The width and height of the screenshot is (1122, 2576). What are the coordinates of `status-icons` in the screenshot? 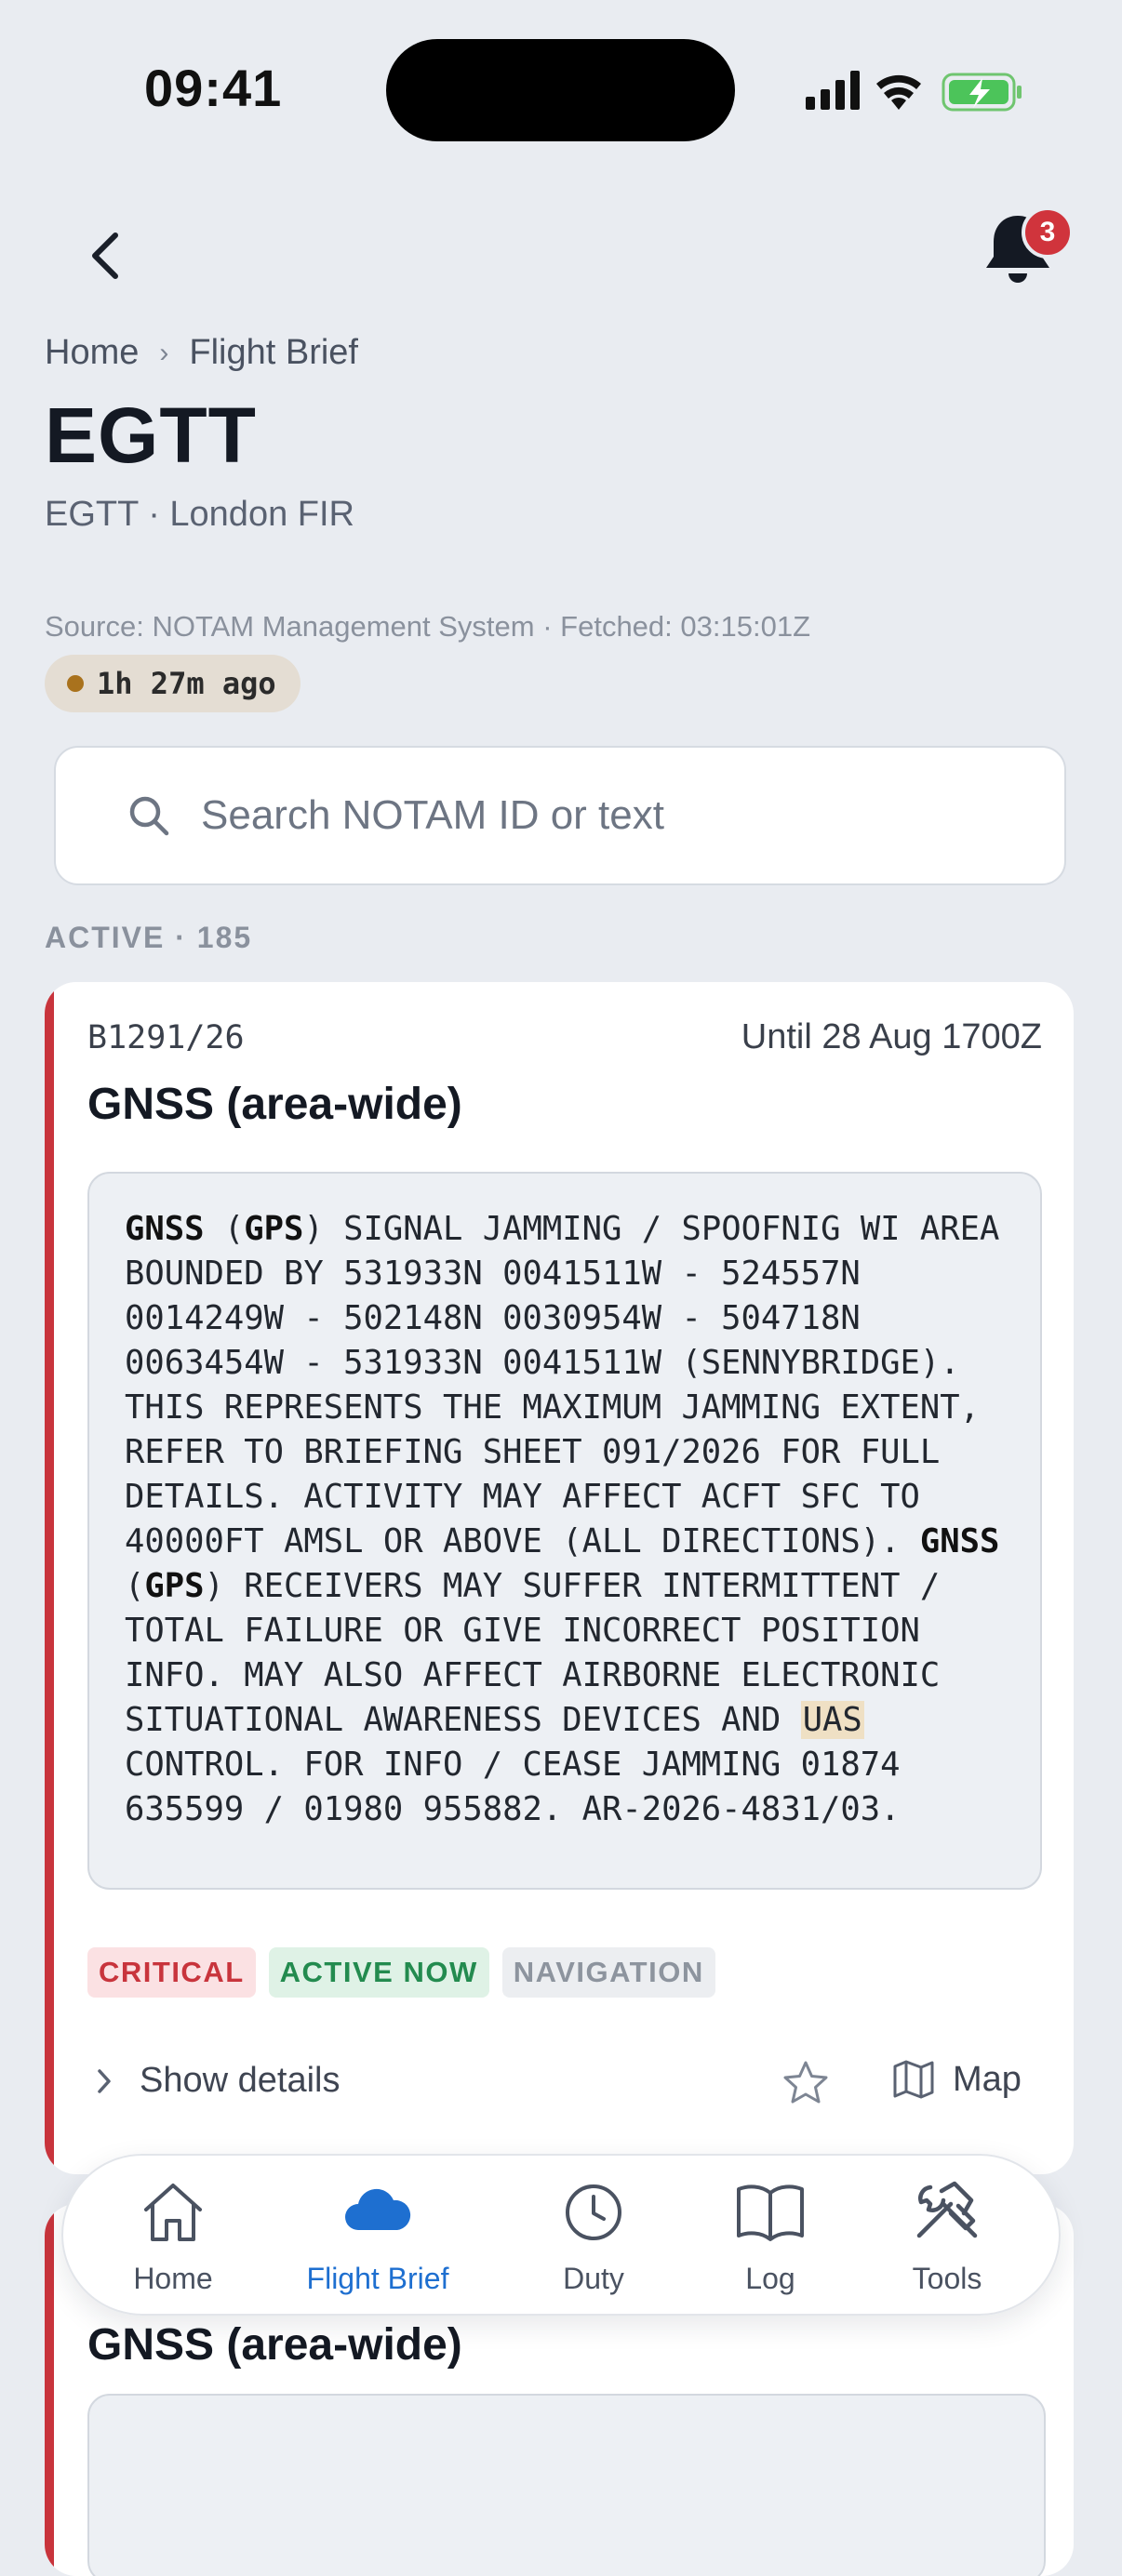 It's located at (914, 91).